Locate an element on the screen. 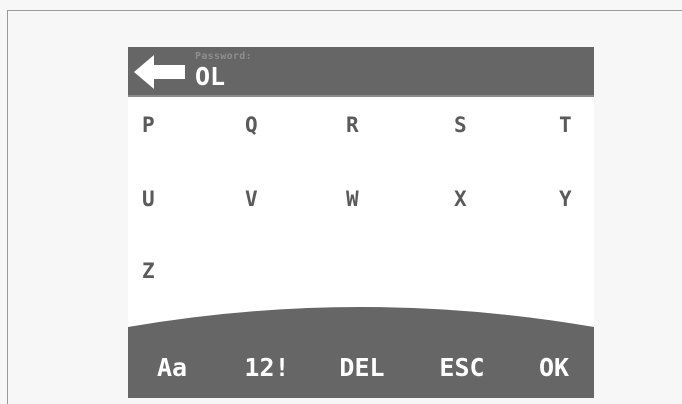 The image size is (682, 404). key-s: S is located at coordinates (484, 125).